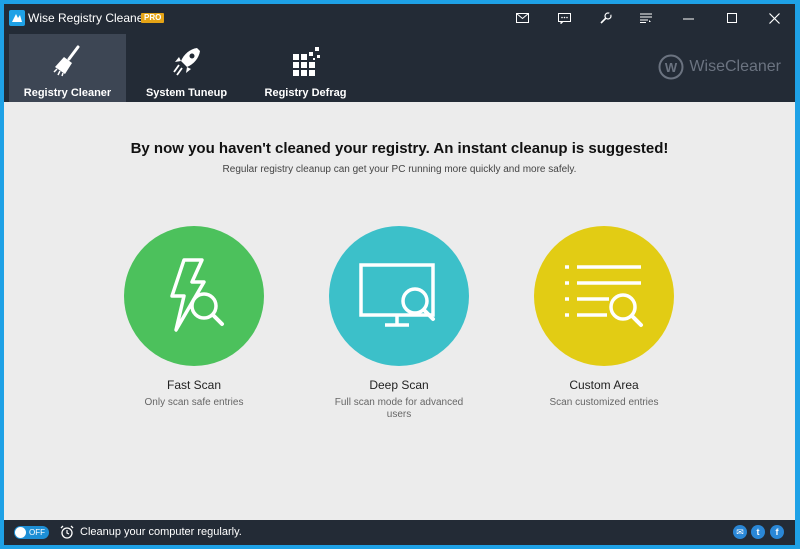  I want to click on maximize-icon, so click(732, 18).